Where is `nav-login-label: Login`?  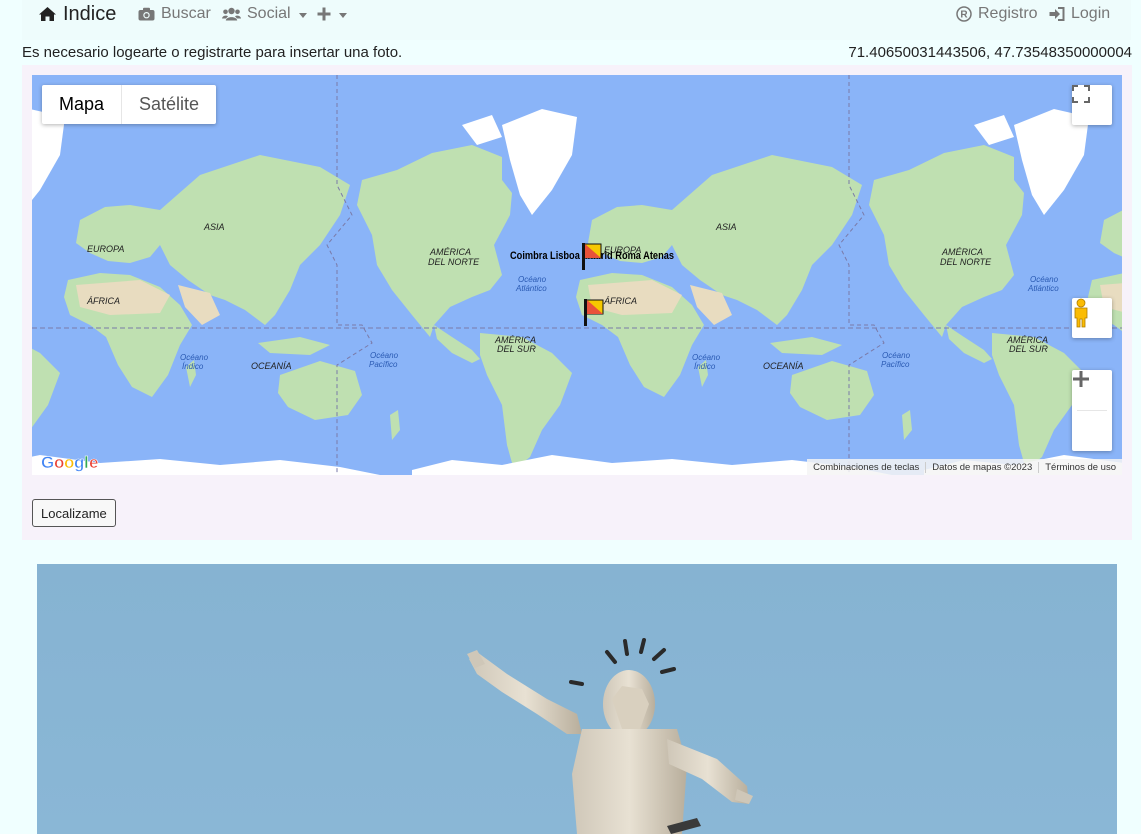
nav-login-label: Login is located at coordinates (1091, 13).